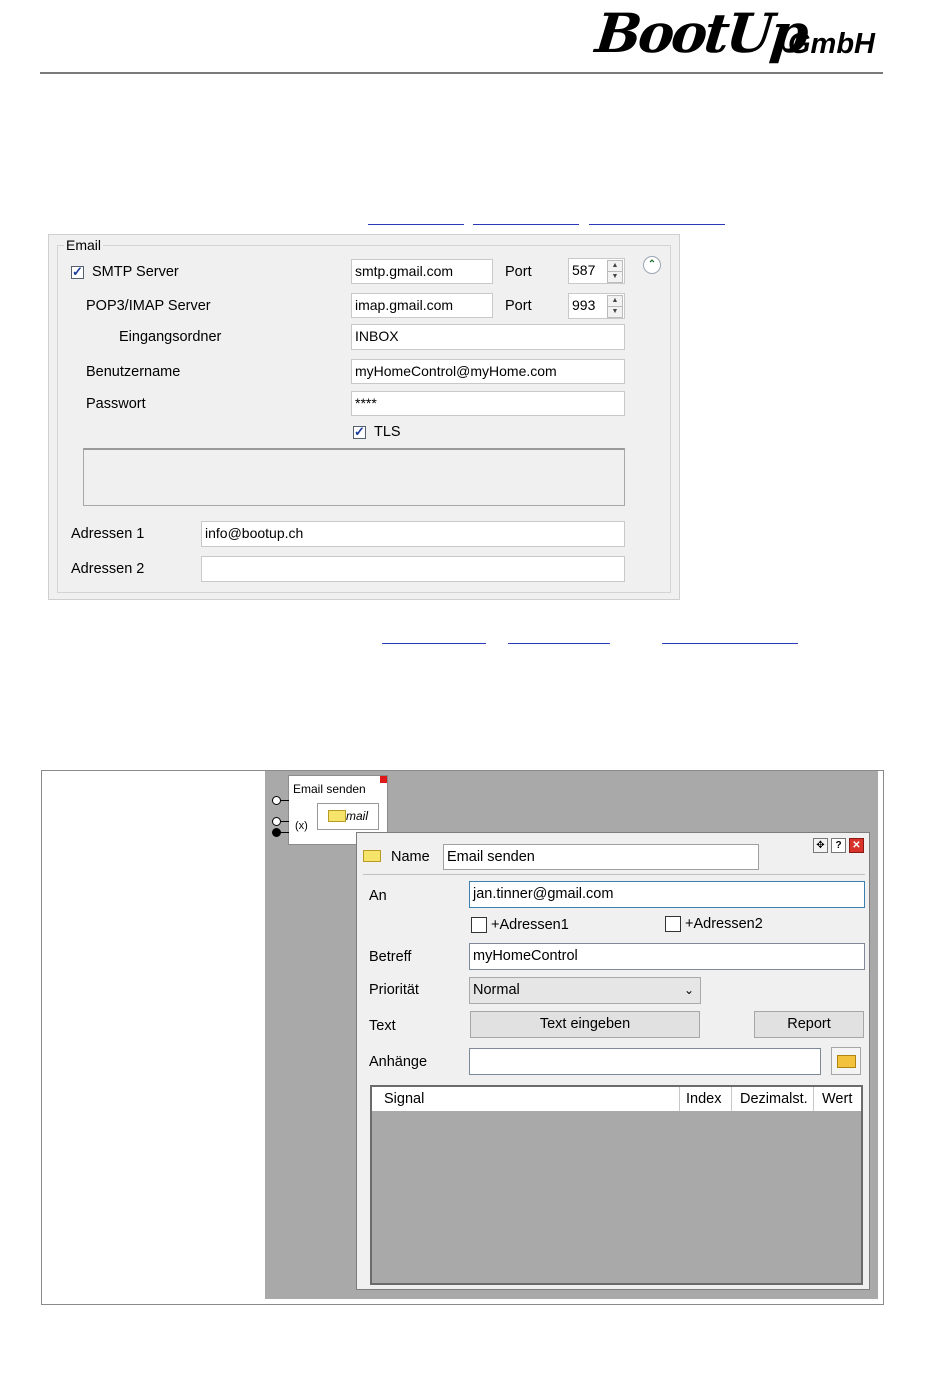  What do you see at coordinates (616, 1185) in the screenshot?
I see `signal-table: Signal Index Dezimalst. Wert` at bounding box center [616, 1185].